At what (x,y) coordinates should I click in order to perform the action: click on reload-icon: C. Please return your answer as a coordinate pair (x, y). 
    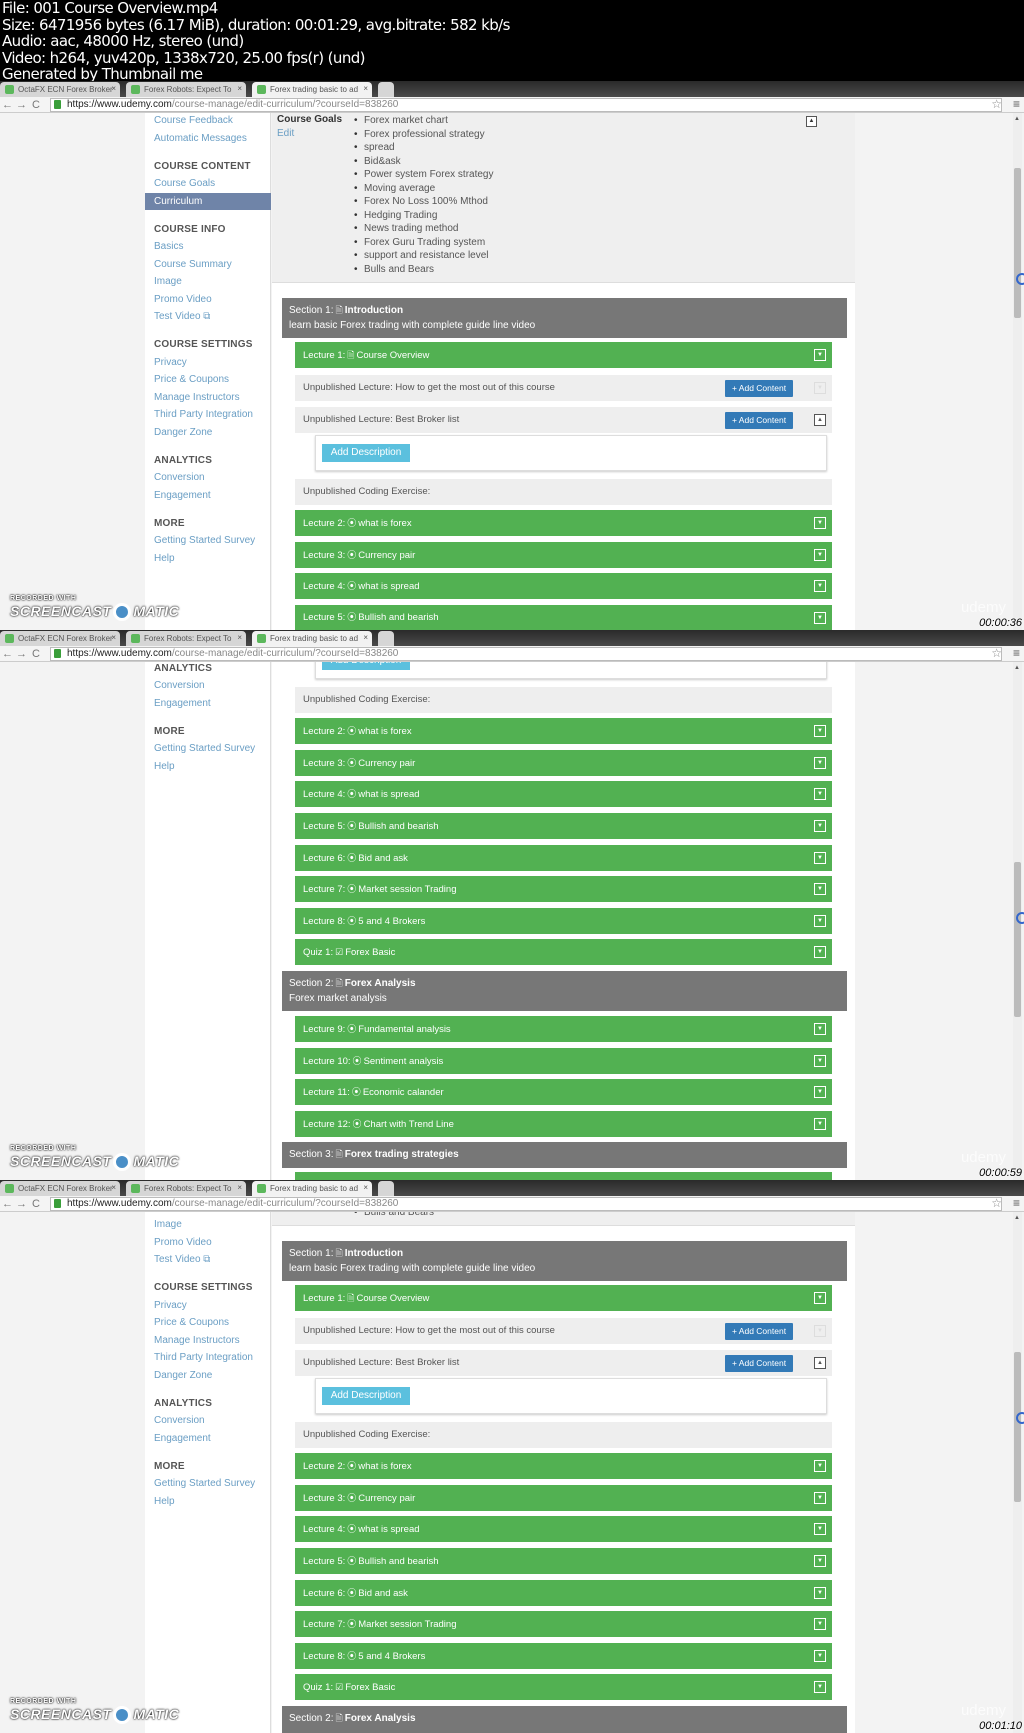
    Looking at the image, I should click on (36, 1204).